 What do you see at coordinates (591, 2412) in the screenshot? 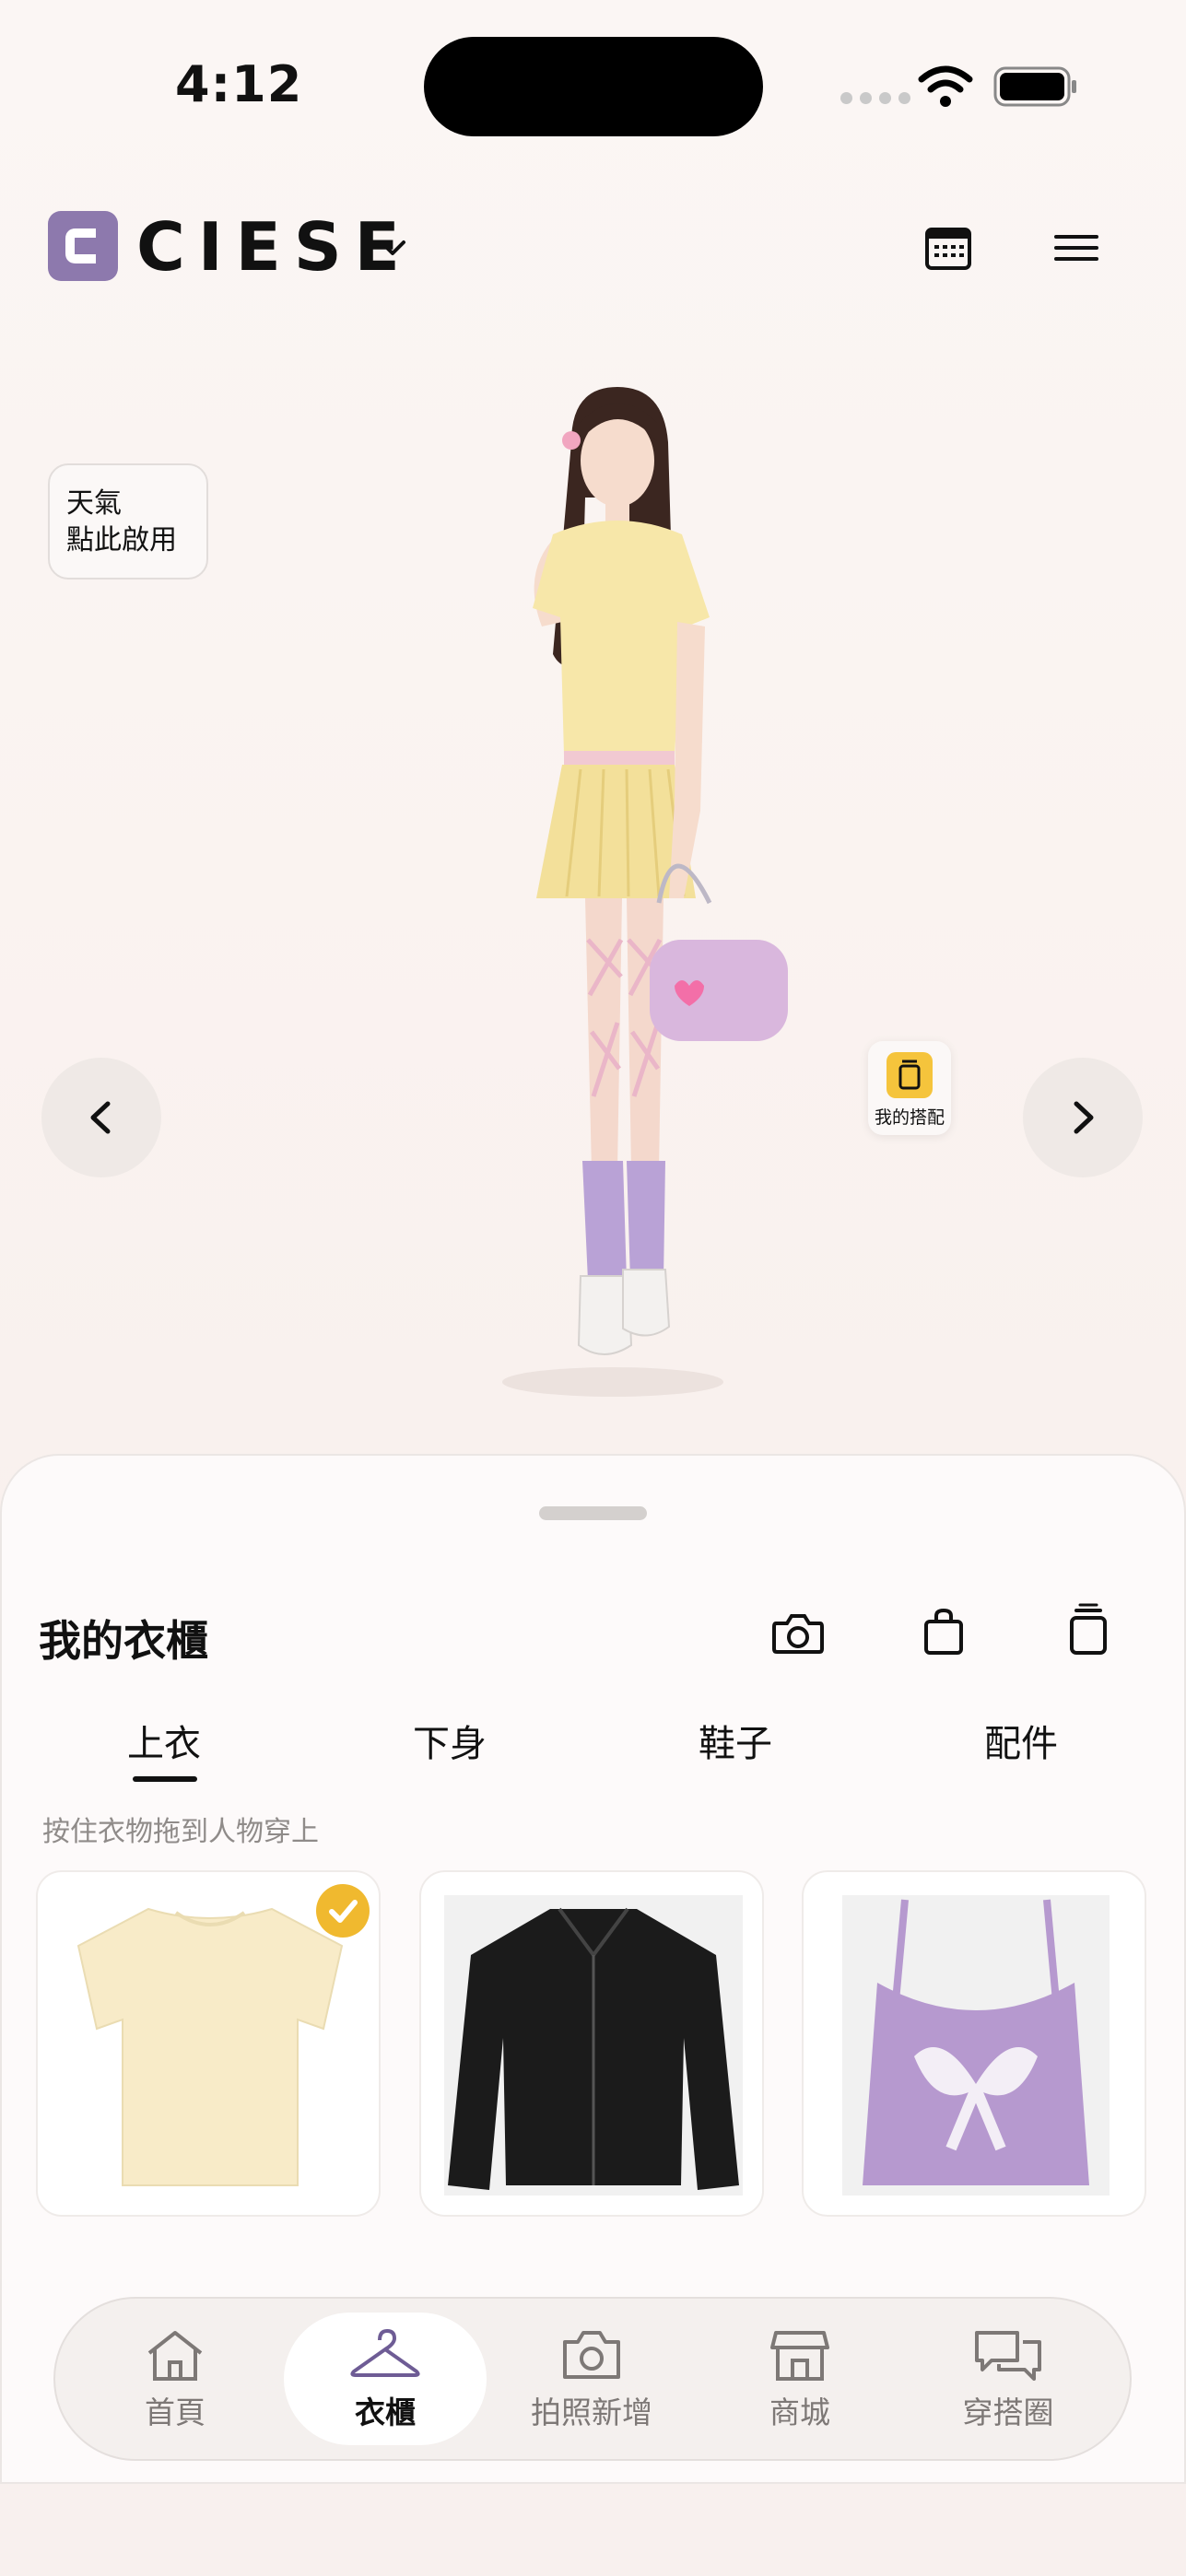
I see `tabbar-label: 拍照新增` at bounding box center [591, 2412].